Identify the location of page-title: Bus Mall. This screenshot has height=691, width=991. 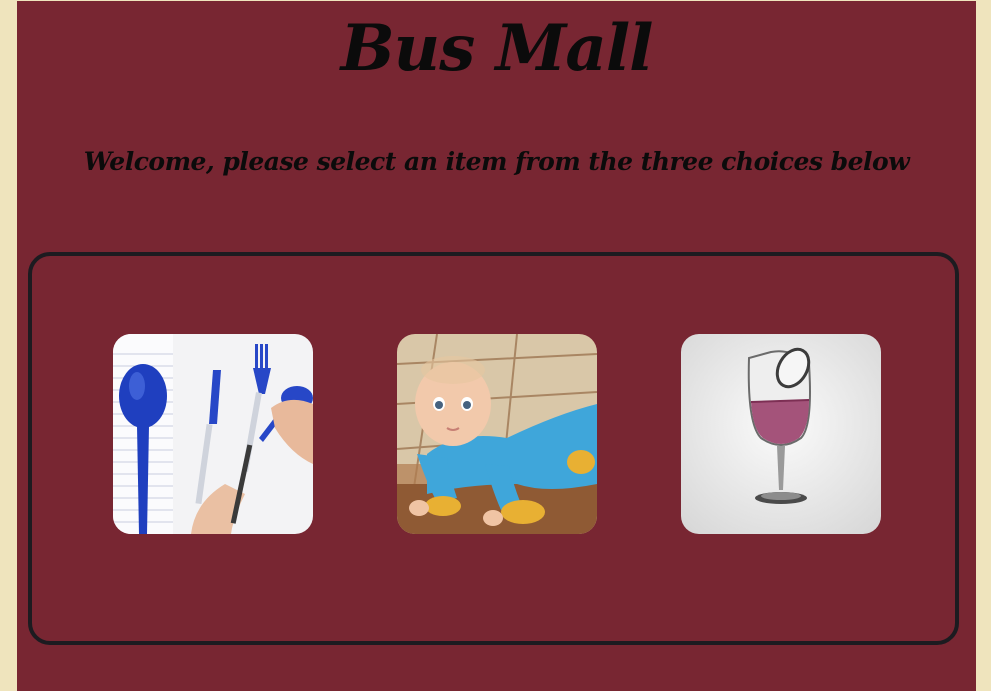
(497, 48).